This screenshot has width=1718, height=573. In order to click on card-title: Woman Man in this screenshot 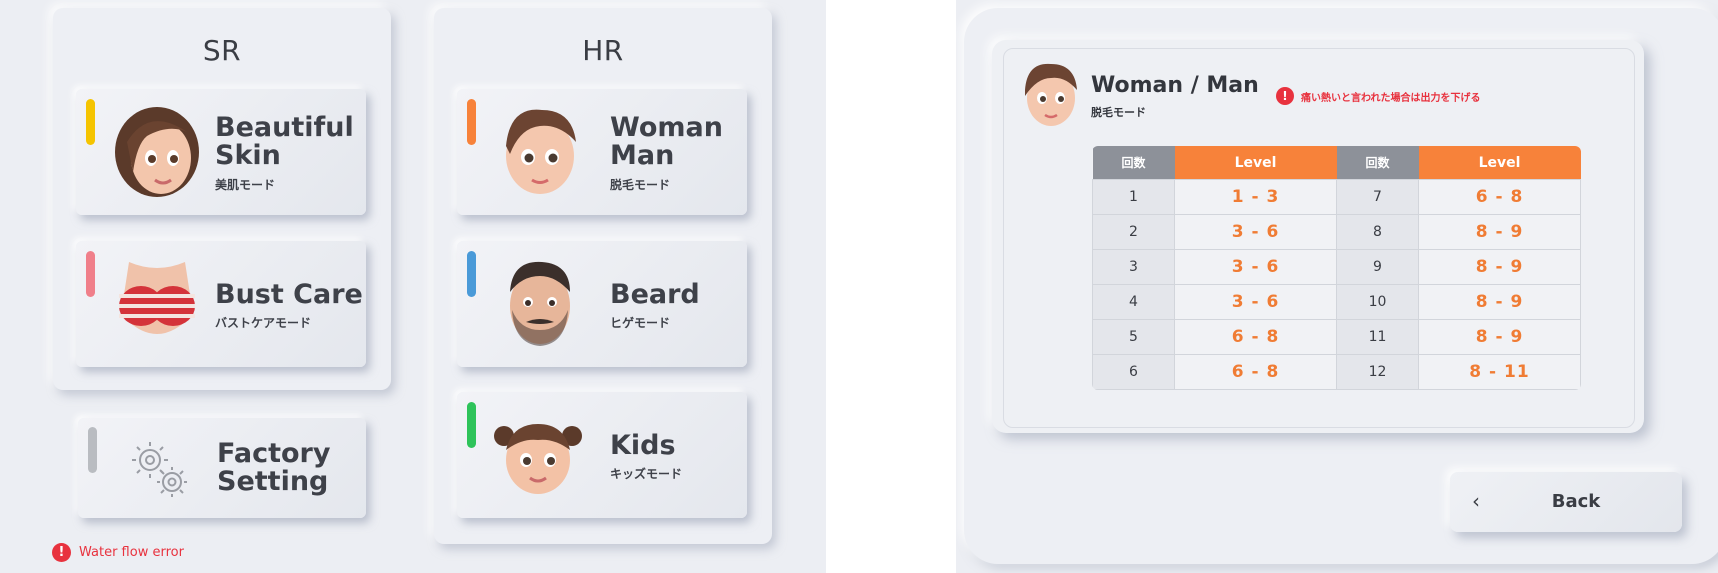, I will do `click(666, 141)`.